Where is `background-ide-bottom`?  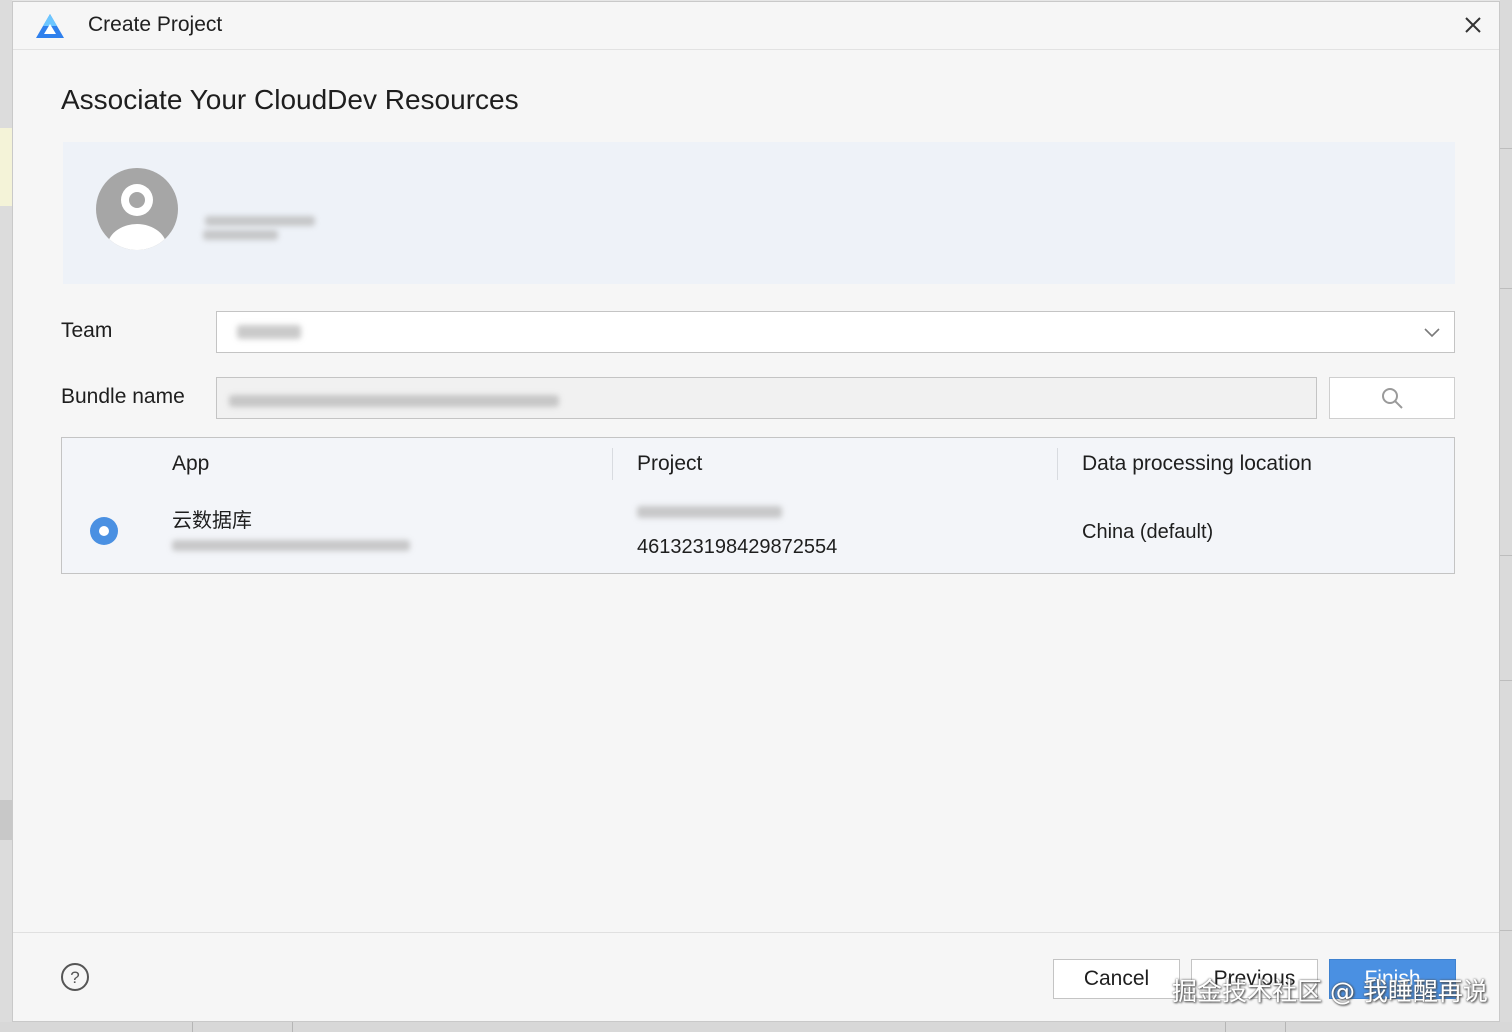
background-ide-bottom is located at coordinates (756, 1027).